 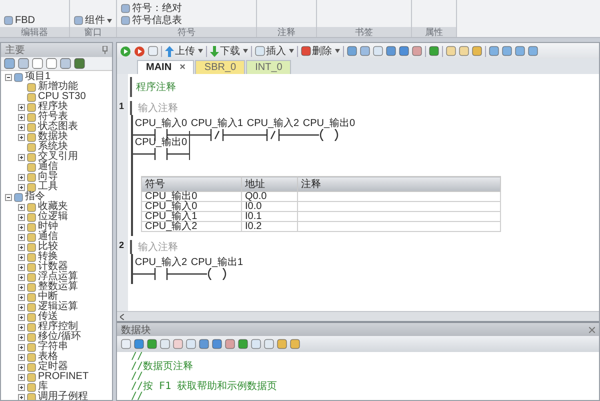 I want to click on tree-item: 浮点运算, so click(x=58, y=277).